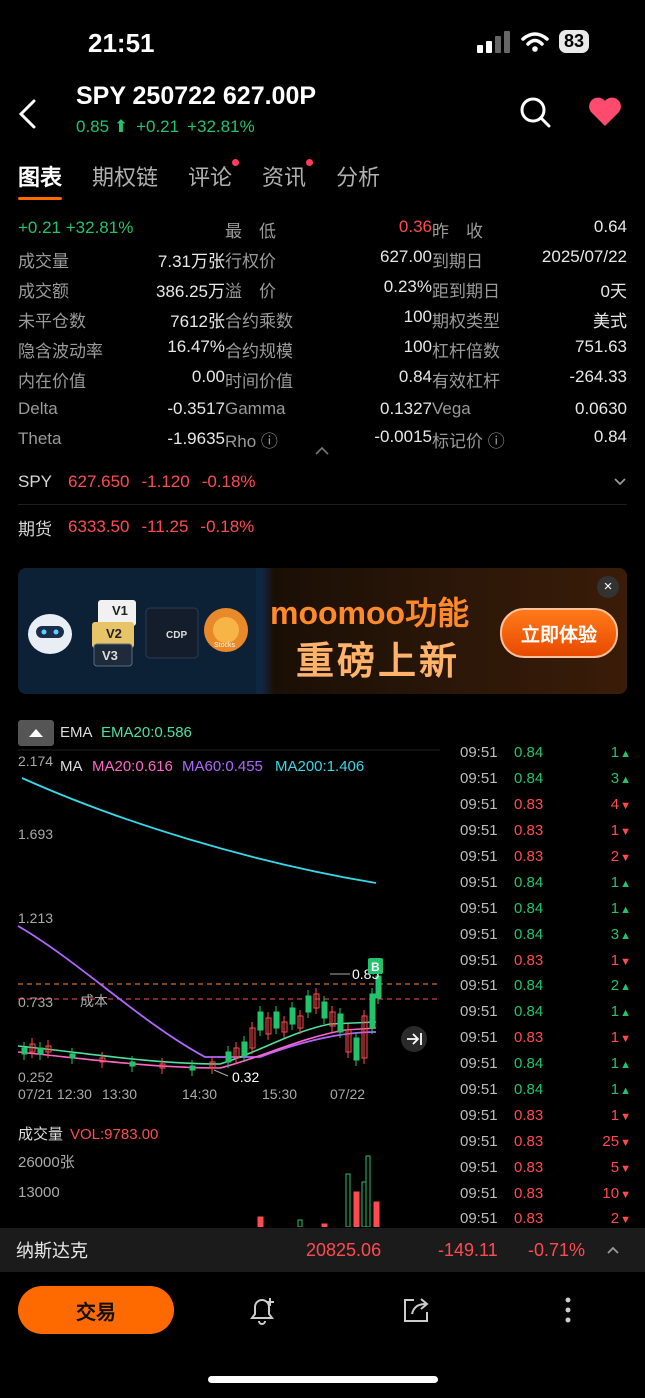 Image resolution: width=645 pixels, height=1398 pixels. Describe the element at coordinates (40, 180) in the screenshot. I see `tab-chart: 图表` at that location.